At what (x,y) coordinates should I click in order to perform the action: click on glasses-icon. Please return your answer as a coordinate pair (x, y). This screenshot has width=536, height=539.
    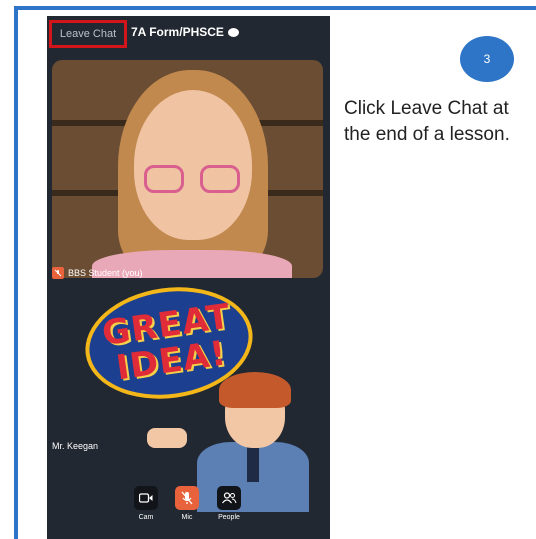
    Looking at the image, I should click on (193, 180).